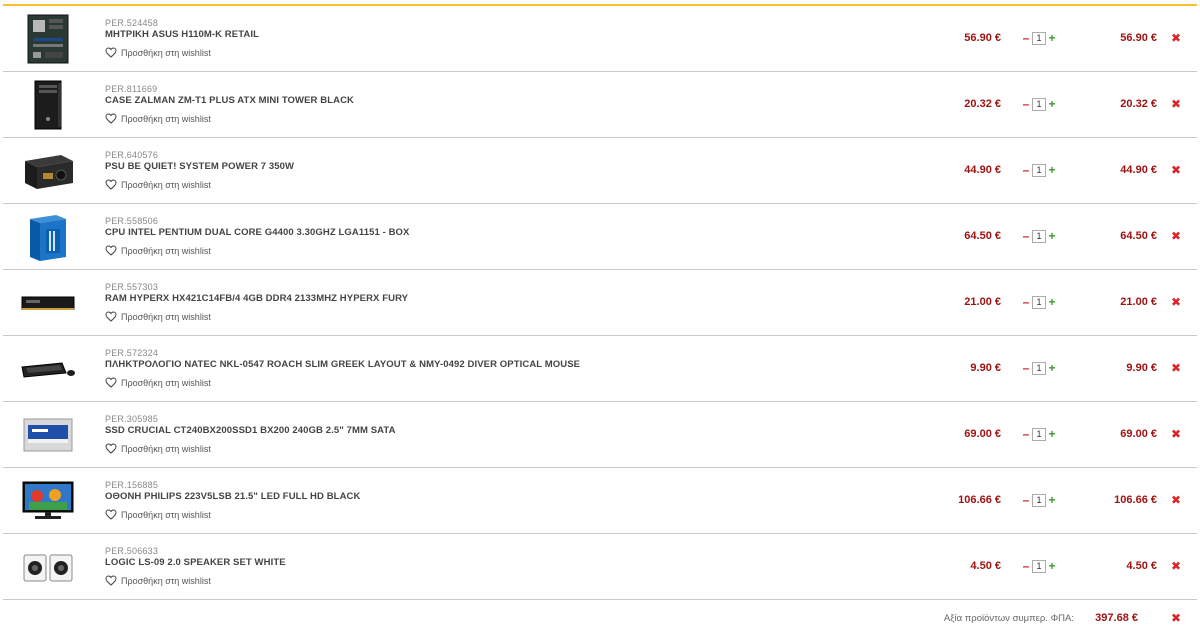  What do you see at coordinates (1141, 368) in the screenshot?
I see `line-total: 9.90 €` at bounding box center [1141, 368].